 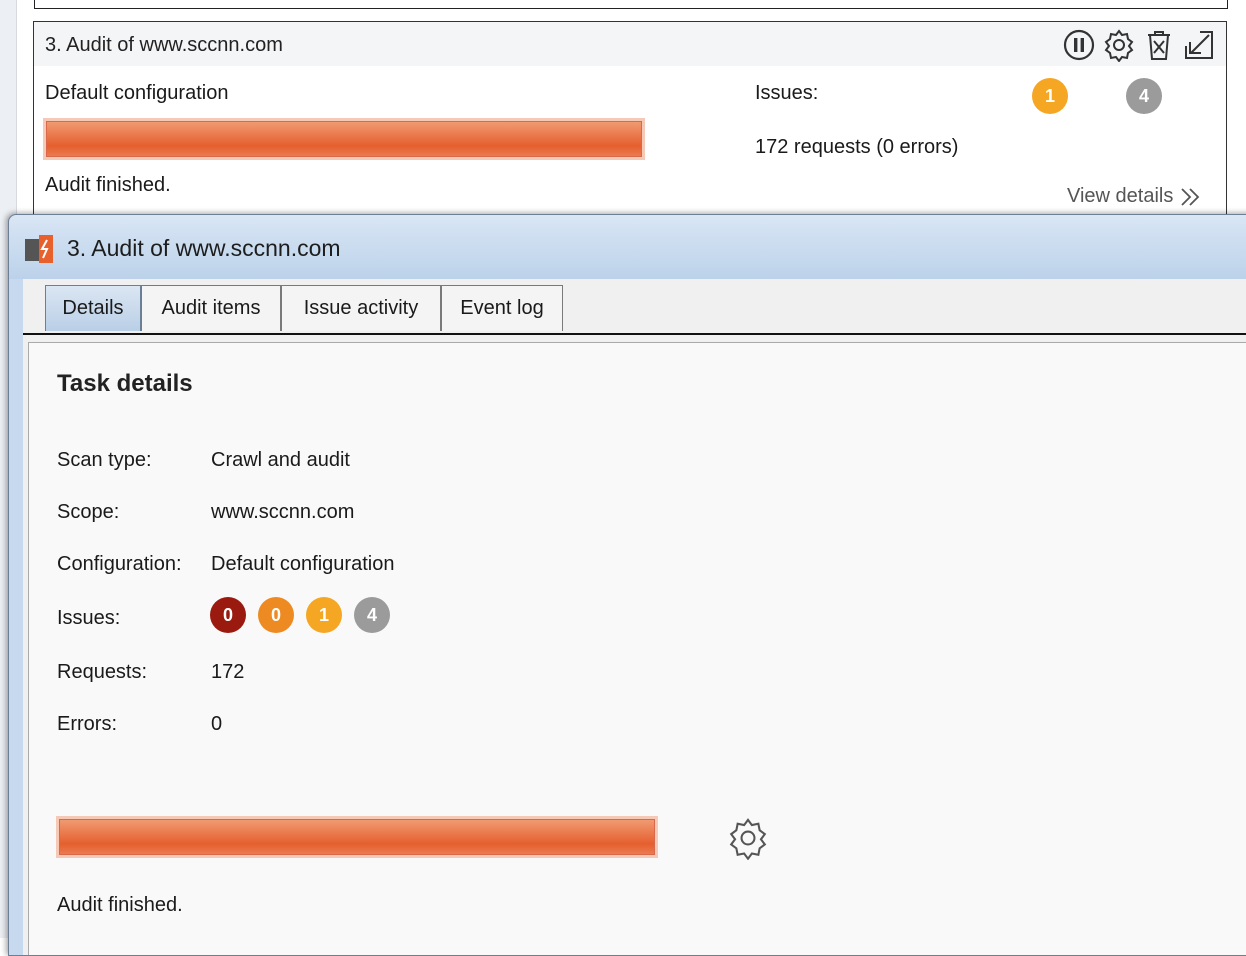 I want to click on requests-value: 172, so click(x=228, y=672).